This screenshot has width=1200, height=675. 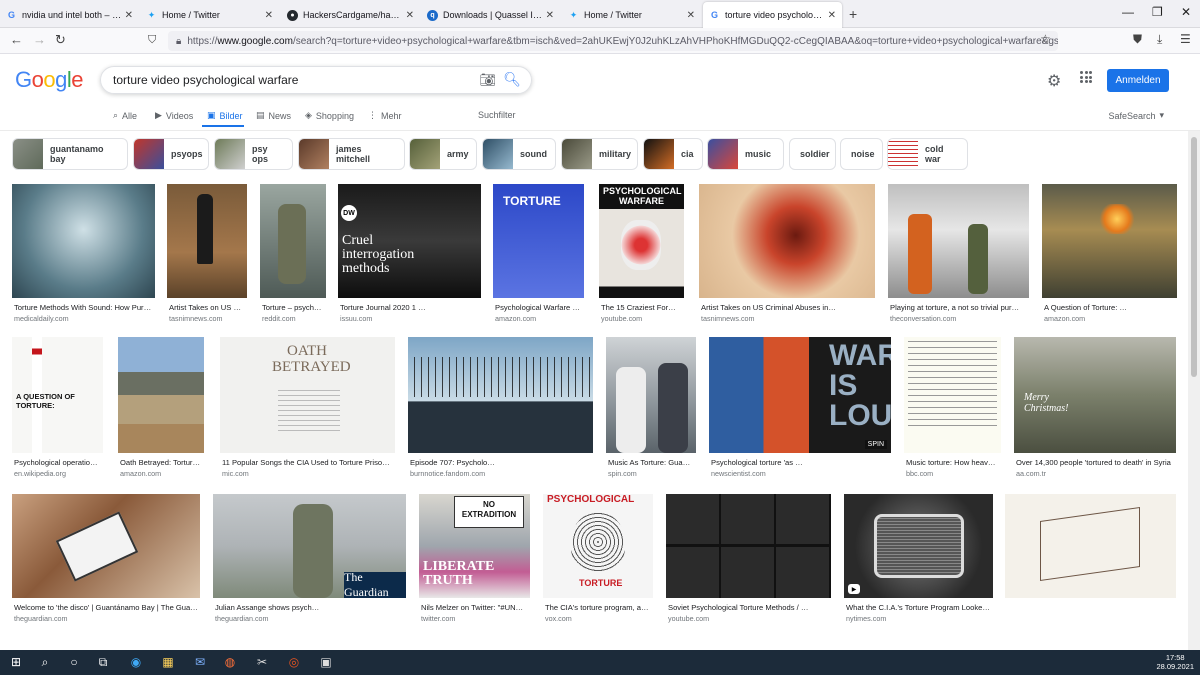 I want to click on browser-tab-active: G torture video psychological warfa ✕, so click(x=772, y=15).